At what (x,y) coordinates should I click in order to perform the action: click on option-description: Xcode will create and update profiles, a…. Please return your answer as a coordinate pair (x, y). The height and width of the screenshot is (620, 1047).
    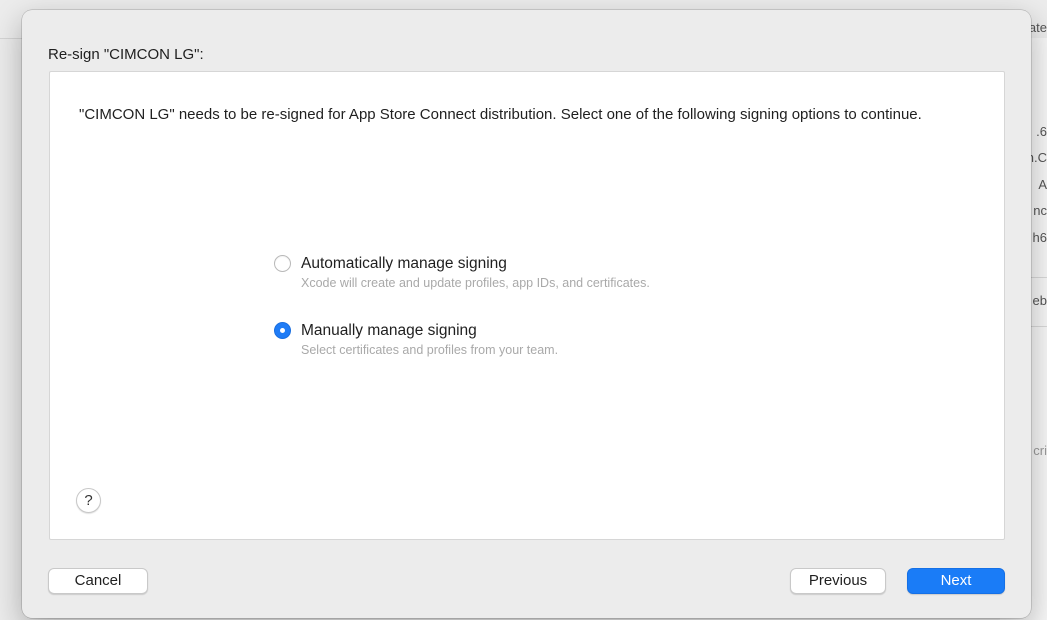
    Looking at the image, I should click on (475, 283).